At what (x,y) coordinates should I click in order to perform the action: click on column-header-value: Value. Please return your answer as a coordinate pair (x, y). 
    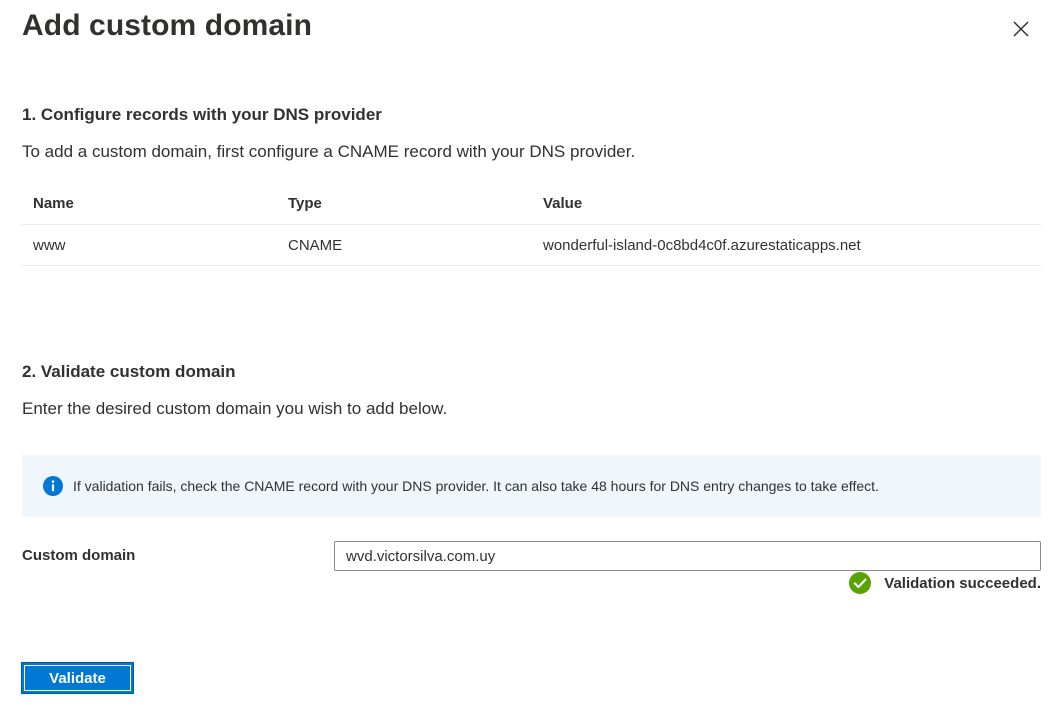
    Looking at the image, I should click on (786, 203).